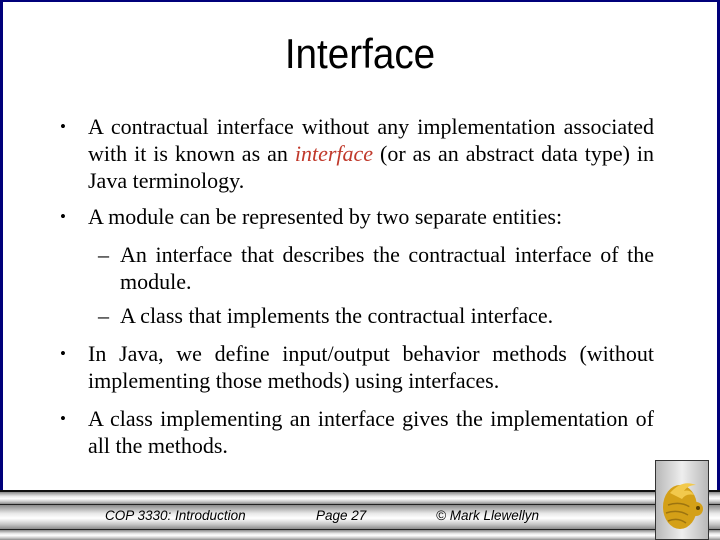 The width and height of the screenshot is (720, 540). Describe the element at coordinates (360, 497) in the screenshot. I see `footer-band-top` at that location.